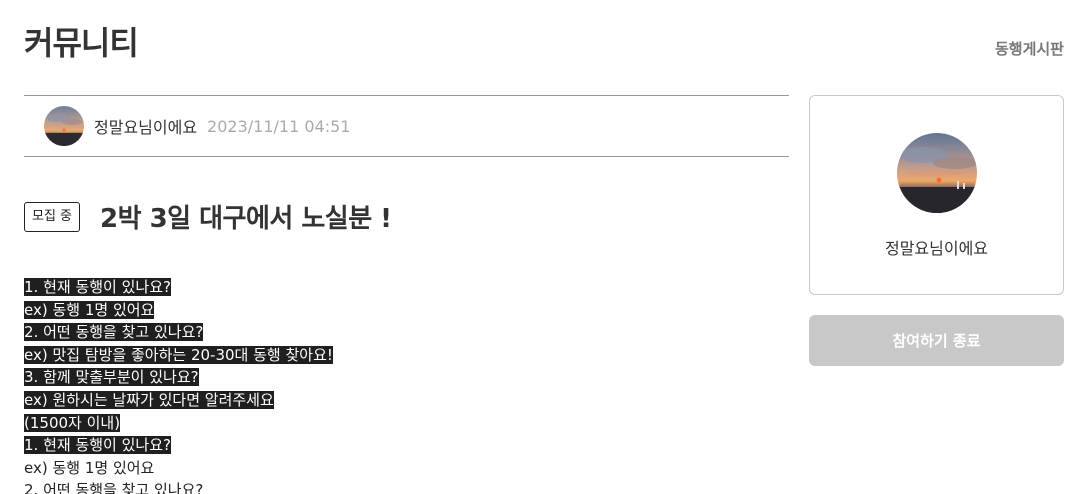 Image resolution: width=1089 pixels, height=494 pixels. I want to click on page-title: 커뮤니티, so click(81, 43).